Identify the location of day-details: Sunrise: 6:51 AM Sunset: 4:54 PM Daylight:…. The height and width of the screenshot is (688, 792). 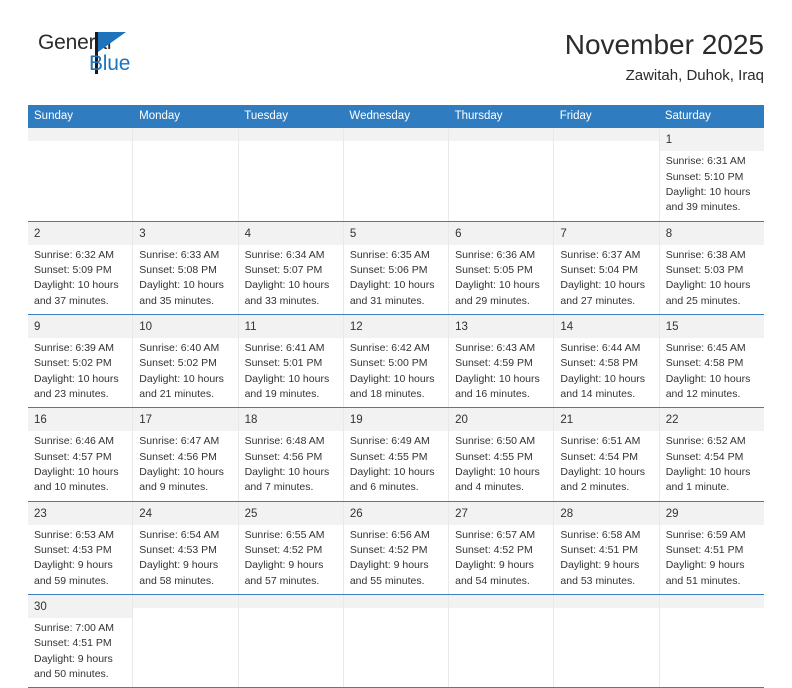
(606, 465).